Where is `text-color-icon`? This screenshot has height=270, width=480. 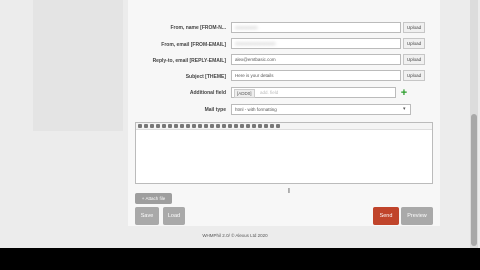 text-color-icon is located at coordinates (176, 126).